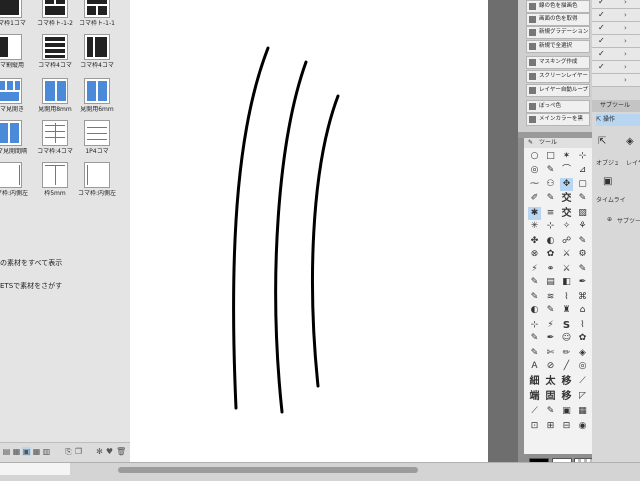  I want to click on tool-button: ⊡, so click(534, 426).